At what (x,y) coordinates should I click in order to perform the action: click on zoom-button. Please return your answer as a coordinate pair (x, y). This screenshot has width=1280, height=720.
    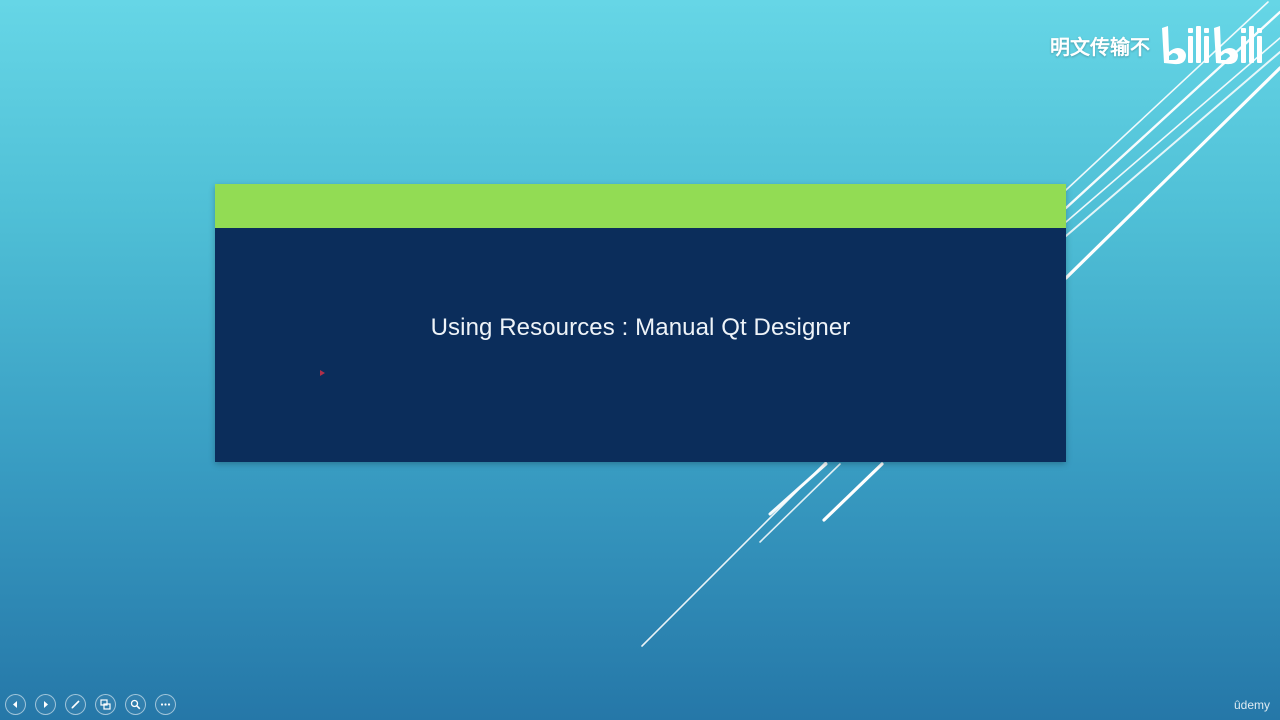
    Looking at the image, I should click on (135, 704).